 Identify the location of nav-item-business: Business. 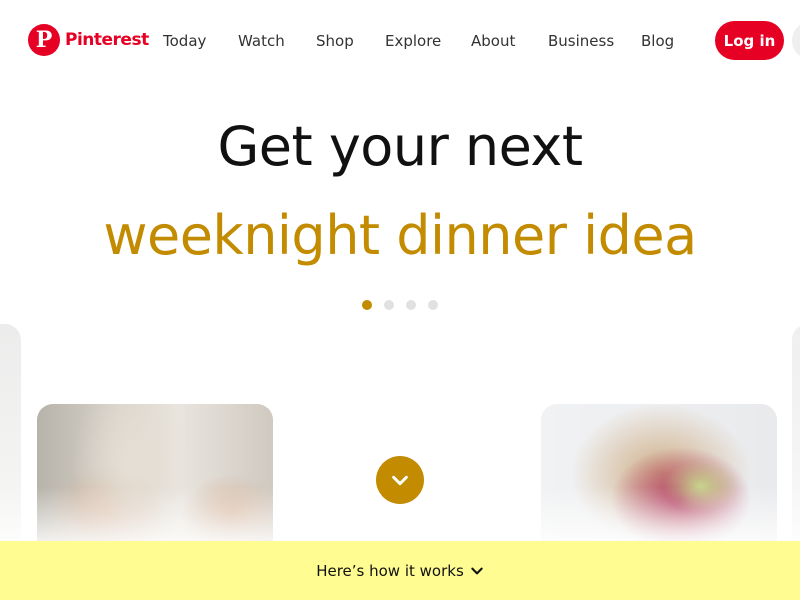
(581, 41).